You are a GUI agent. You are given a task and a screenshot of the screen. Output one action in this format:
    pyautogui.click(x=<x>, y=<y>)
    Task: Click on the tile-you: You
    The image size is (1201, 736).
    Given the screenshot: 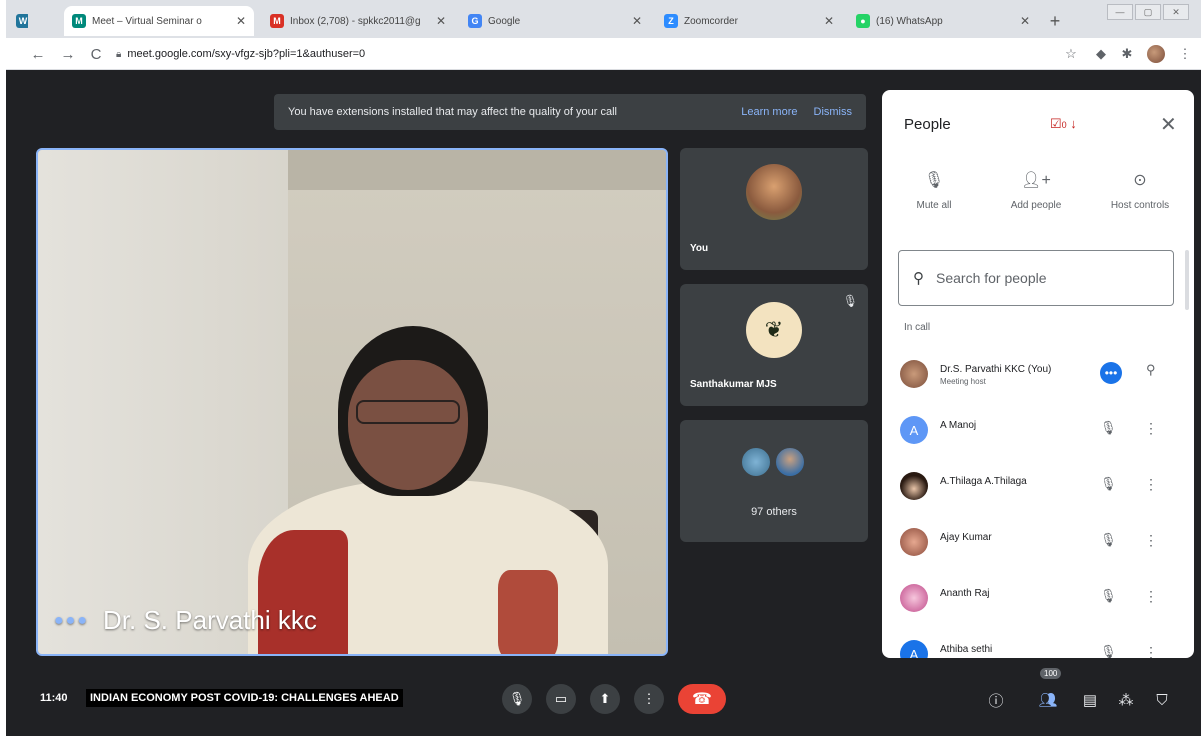 What is the action you would take?
    pyautogui.click(x=774, y=209)
    